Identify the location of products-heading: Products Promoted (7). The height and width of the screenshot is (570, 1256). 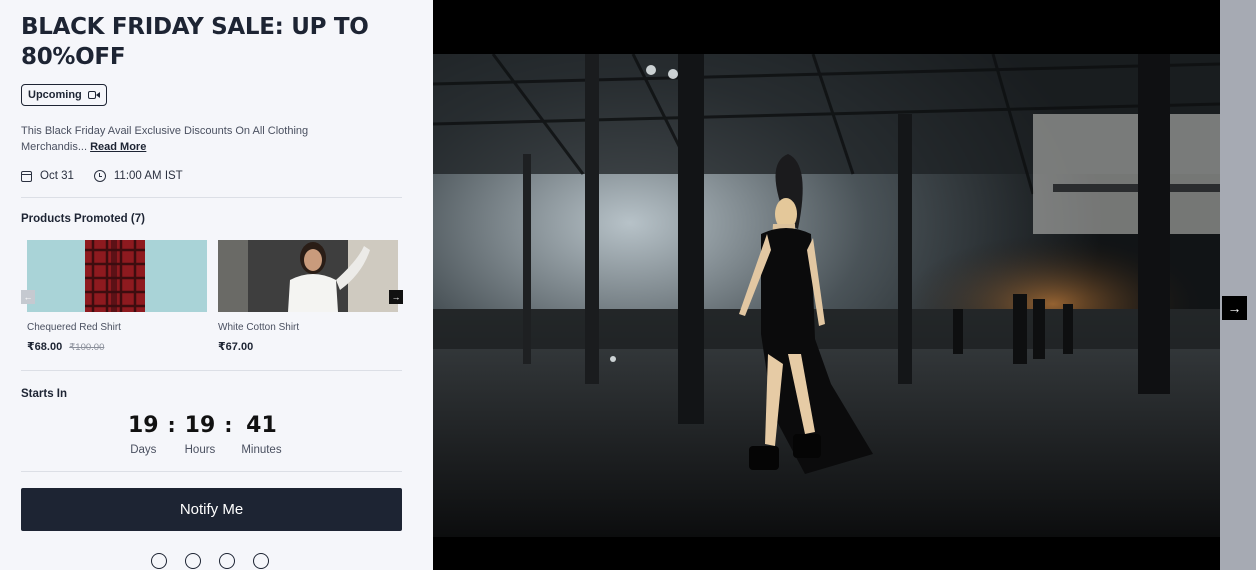
(83, 219).